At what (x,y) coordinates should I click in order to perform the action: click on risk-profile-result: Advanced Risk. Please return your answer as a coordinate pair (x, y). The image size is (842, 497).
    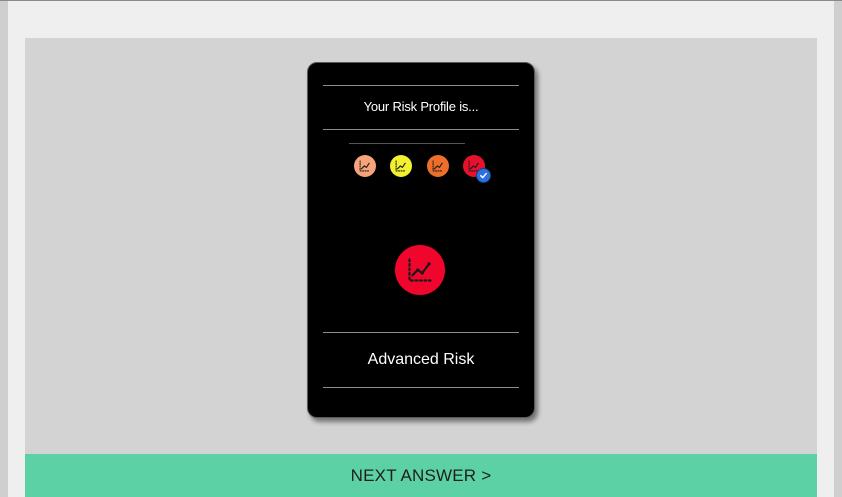
    Looking at the image, I should click on (421, 359).